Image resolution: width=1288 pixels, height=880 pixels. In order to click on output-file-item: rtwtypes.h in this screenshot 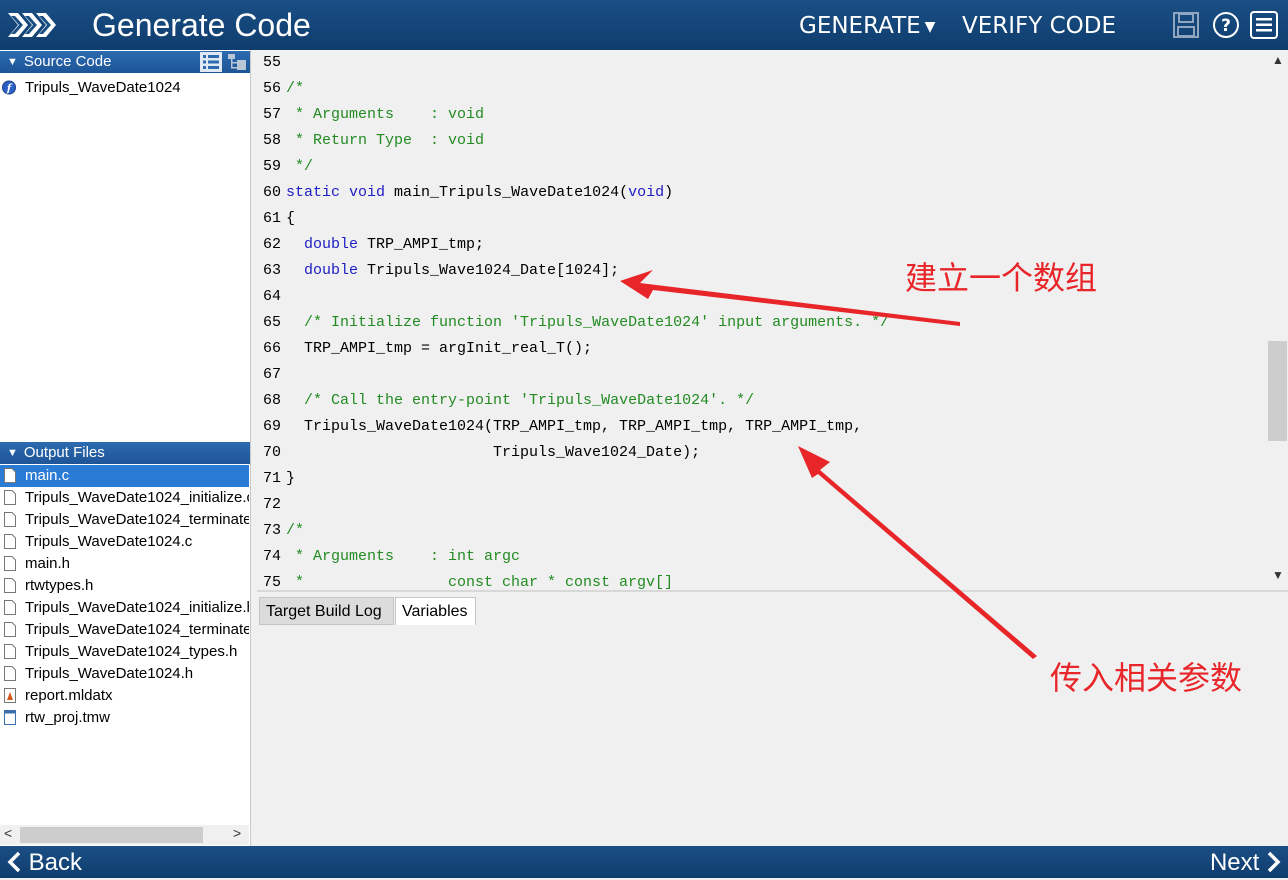, I will do `click(124, 586)`.